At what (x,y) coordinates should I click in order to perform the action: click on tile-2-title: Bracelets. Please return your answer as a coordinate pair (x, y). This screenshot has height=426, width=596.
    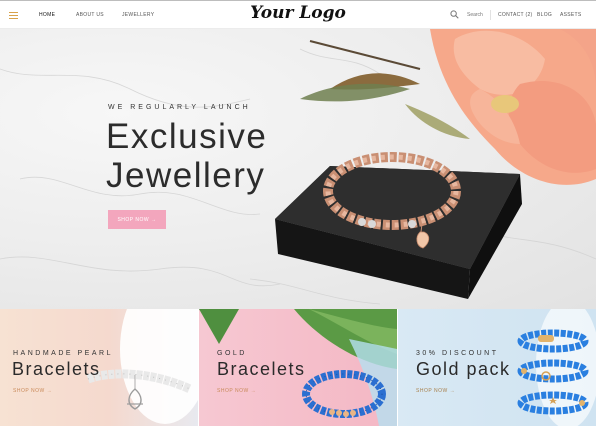
    Looking at the image, I should click on (261, 369).